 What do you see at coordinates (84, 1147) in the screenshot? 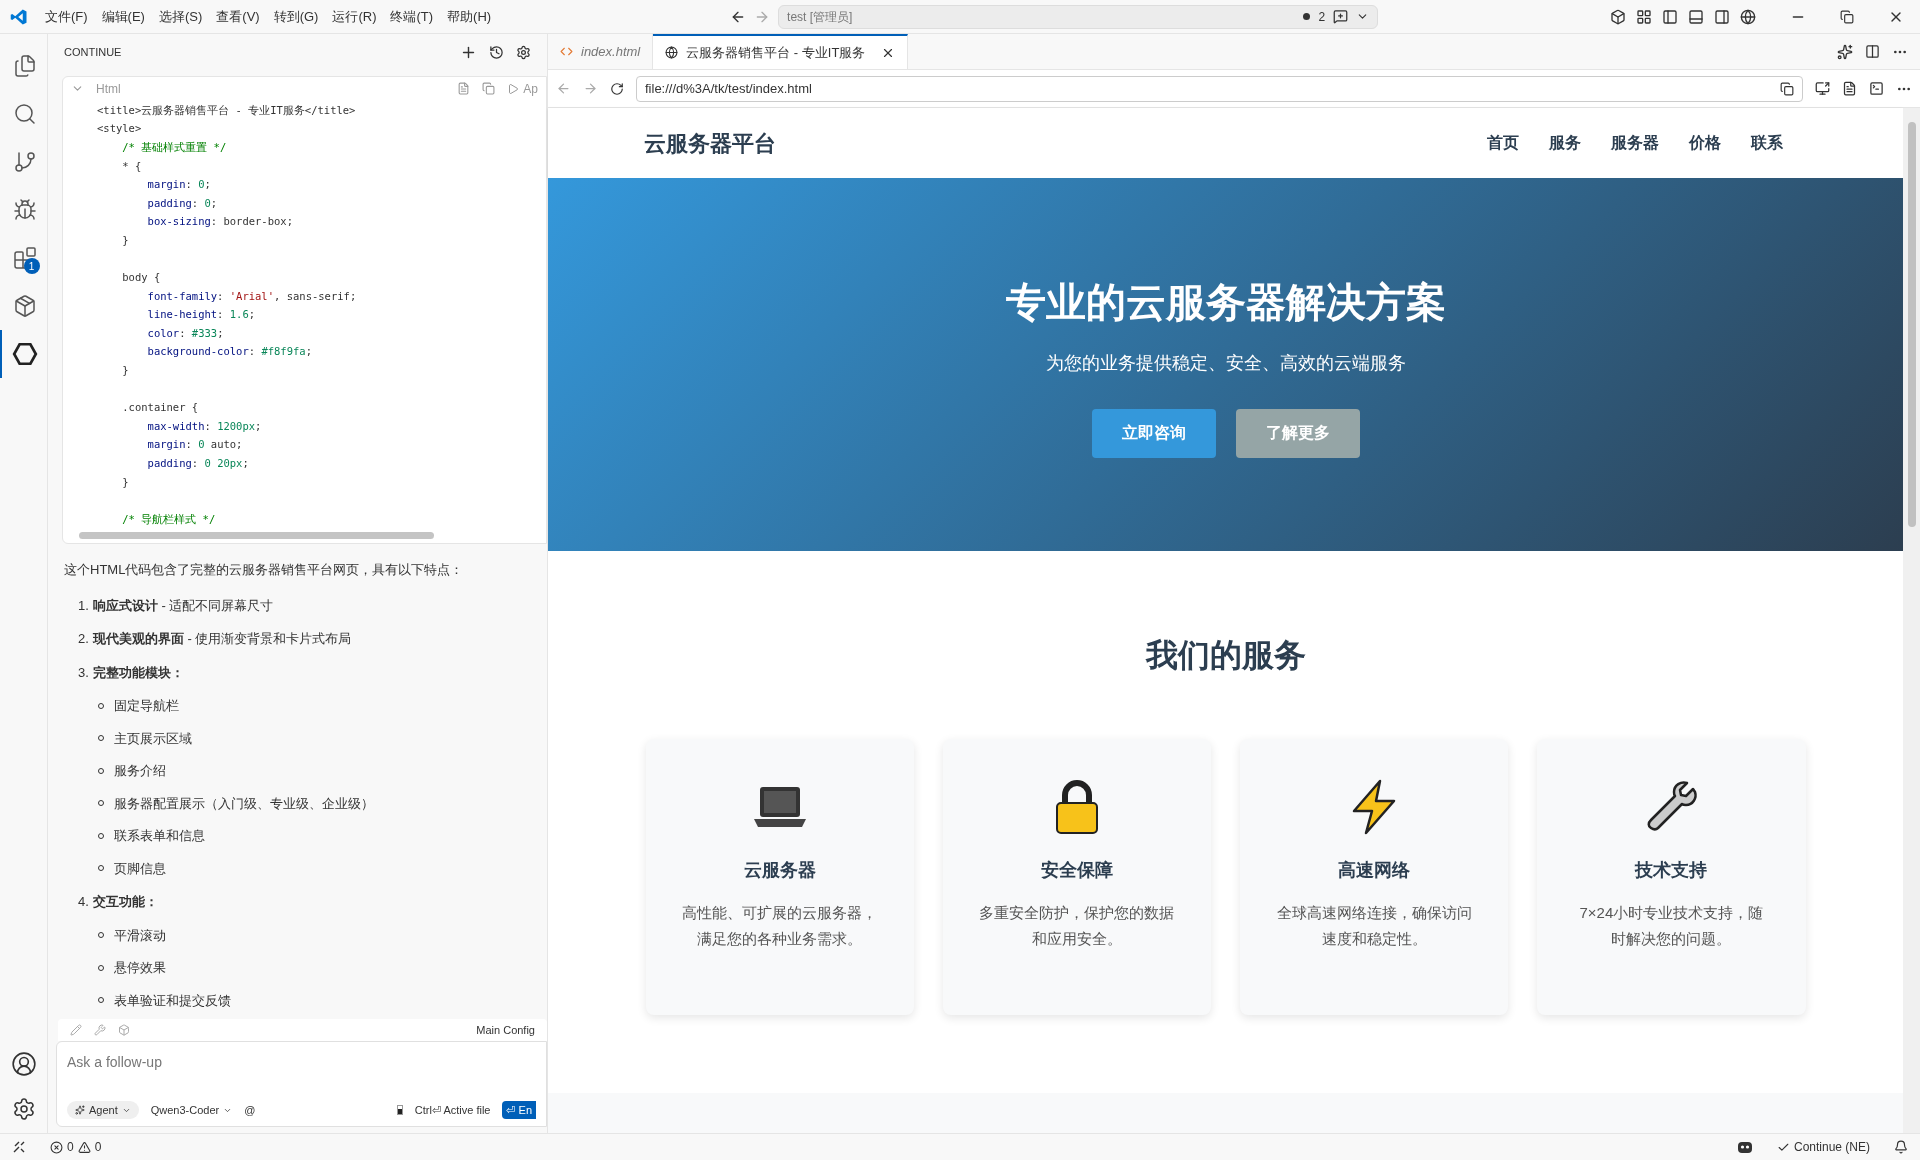
I see `warning-icon` at bounding box center [84, 1147].